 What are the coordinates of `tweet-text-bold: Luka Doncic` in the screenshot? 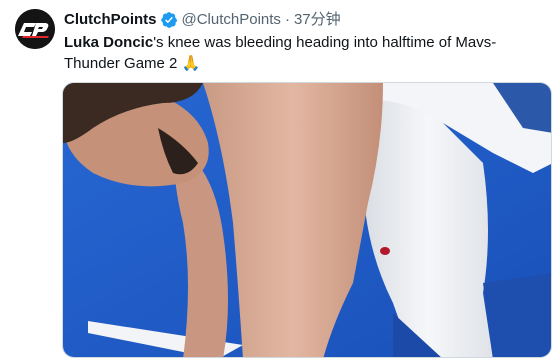 It's located at (109, 42).